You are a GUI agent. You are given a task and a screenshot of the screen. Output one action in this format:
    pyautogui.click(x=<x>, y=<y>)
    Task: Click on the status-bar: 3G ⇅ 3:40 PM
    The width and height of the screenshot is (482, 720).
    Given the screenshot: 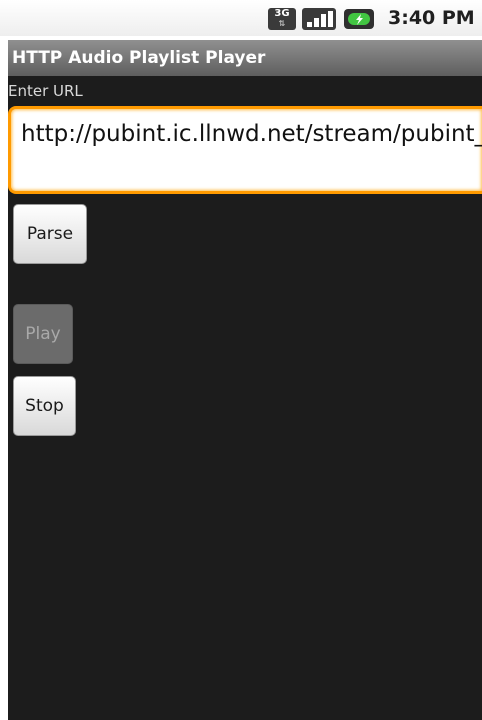 What is the action you would take?
    pyautogui.click(x=241, y=18)
    